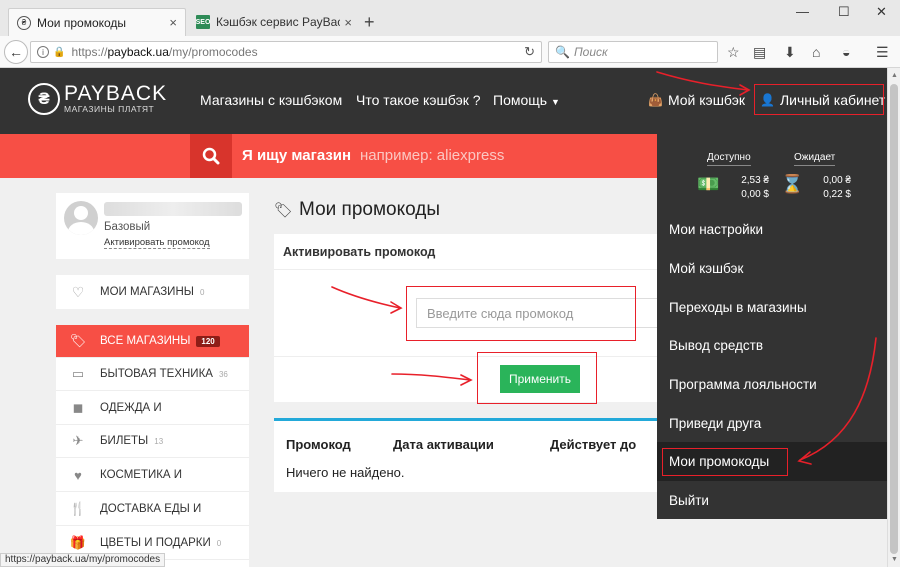 Image resolution: width=900 pixels, height=567 pixels. I want to click on search-placeholder: Поиск, so click(590, 52).